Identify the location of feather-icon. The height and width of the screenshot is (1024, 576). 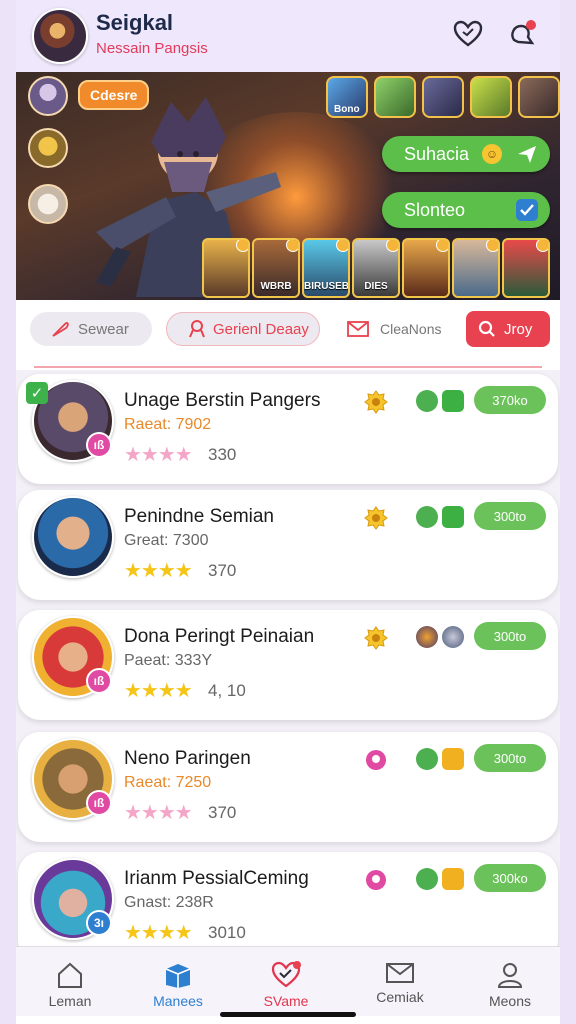
(60, 329).